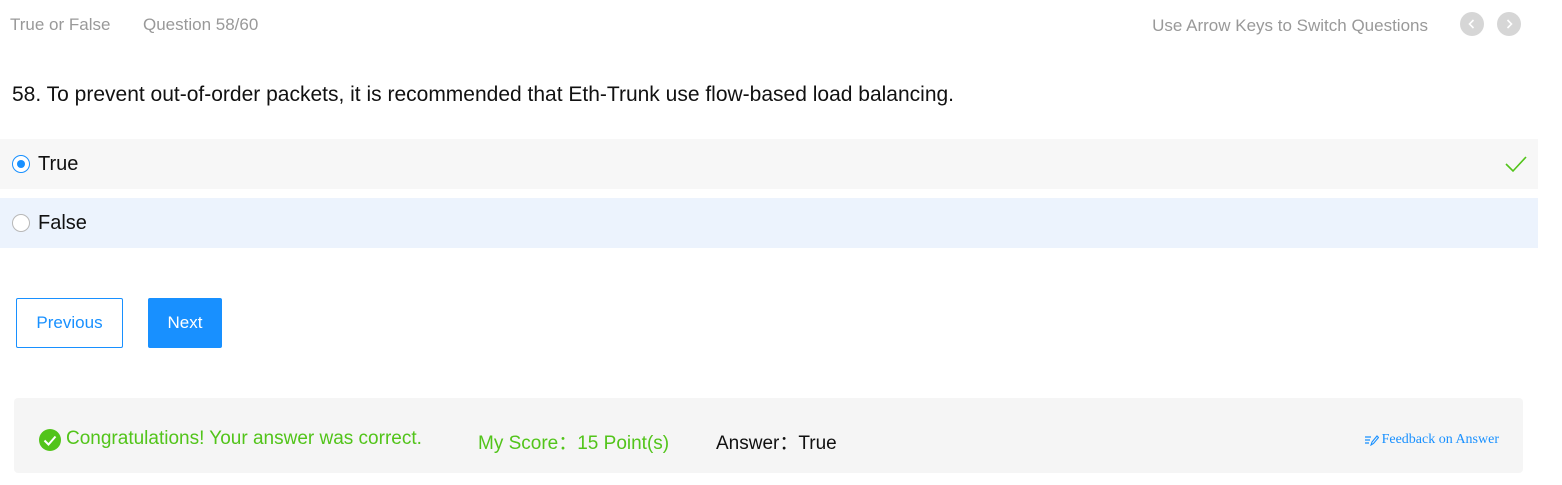  Describe the element at coordinates (185, 323) in the screenshot. I see `next-button: Next` at that location.